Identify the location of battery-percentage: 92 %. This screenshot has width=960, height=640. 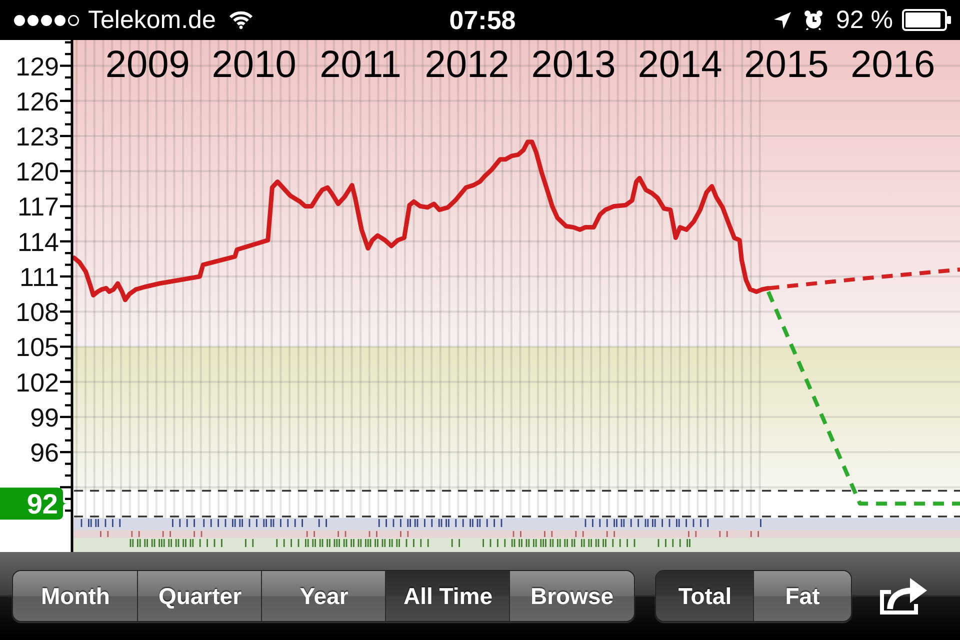
(864, 20).